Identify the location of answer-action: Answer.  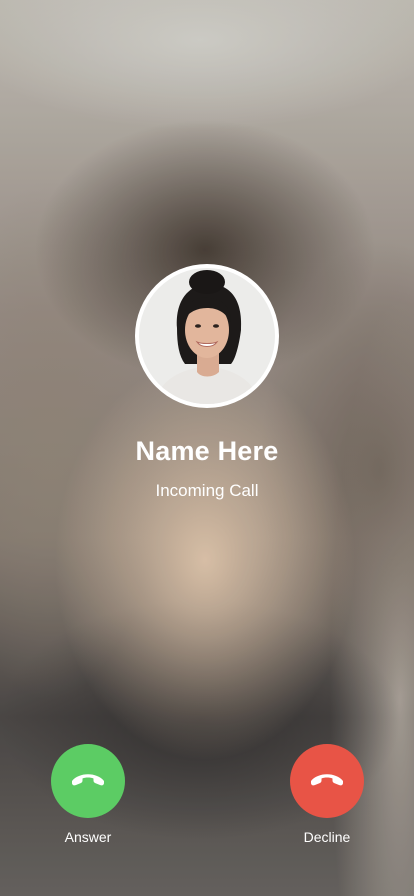
(88, 794).